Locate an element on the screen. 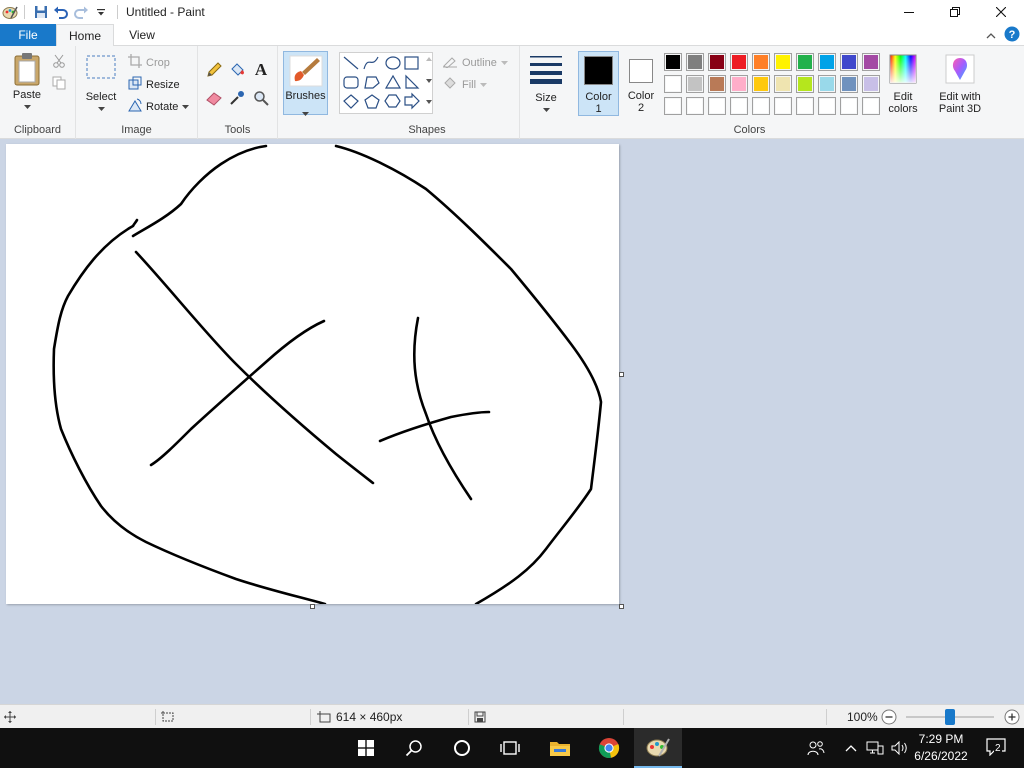 This screenshot has height=768, width=1024. paint-app-icon is located at coordinates (10, 12).